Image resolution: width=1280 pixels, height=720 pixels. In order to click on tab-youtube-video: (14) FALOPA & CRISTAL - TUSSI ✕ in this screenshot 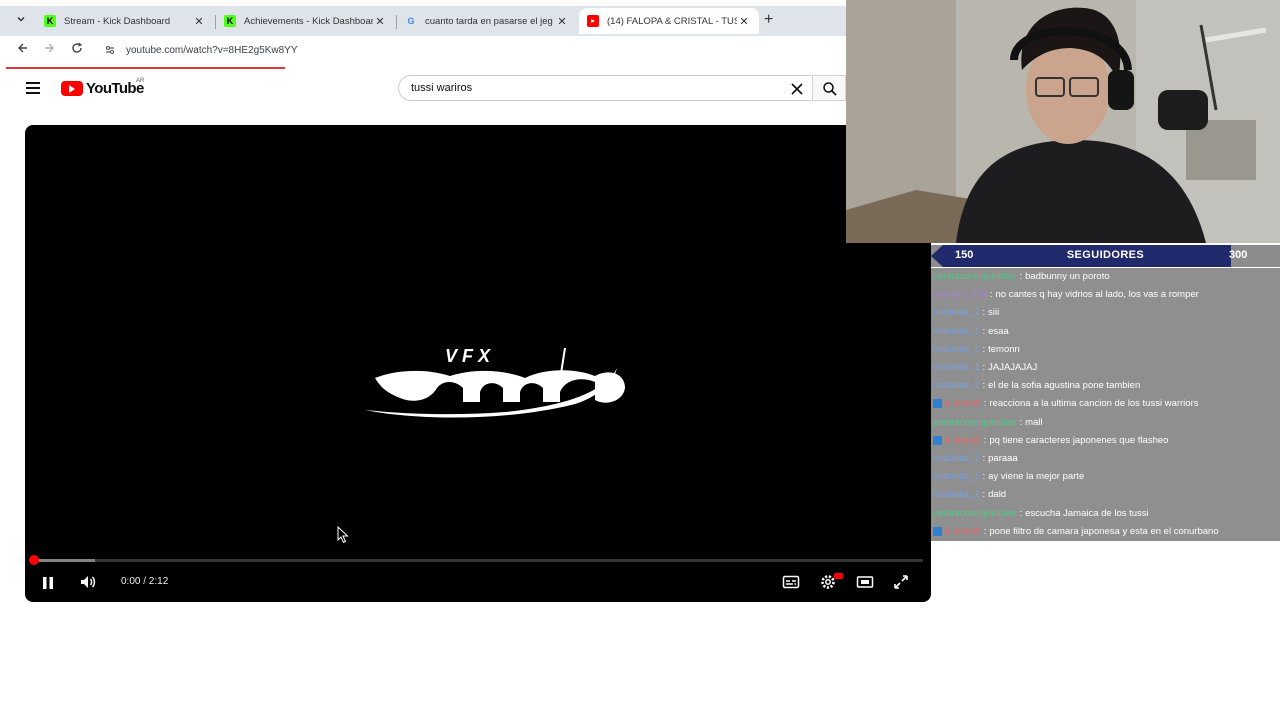, I will do `click(669, 21)`.